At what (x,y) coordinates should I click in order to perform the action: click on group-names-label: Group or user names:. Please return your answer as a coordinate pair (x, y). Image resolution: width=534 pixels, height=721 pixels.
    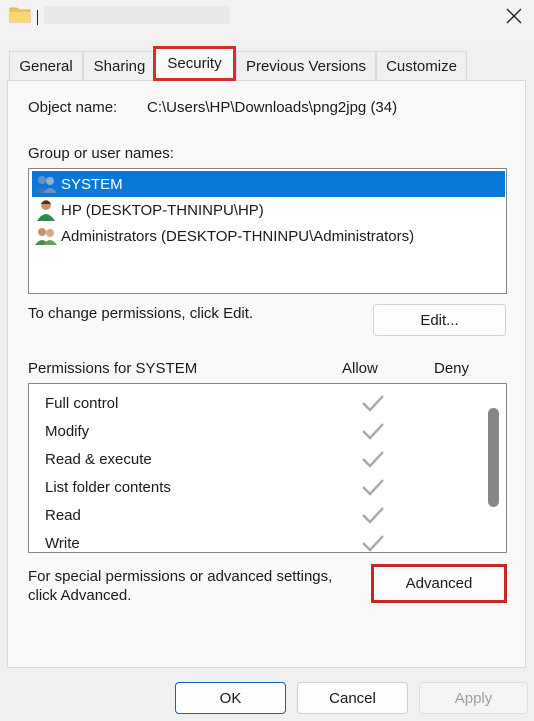
    Looking at the image, I should click on (101, 153).